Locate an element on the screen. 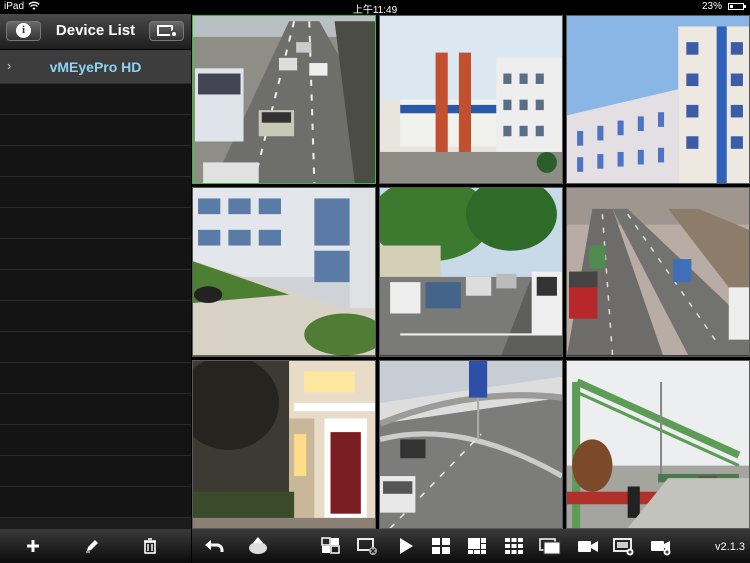  snapshot-button is located at coordinates (624, 546).